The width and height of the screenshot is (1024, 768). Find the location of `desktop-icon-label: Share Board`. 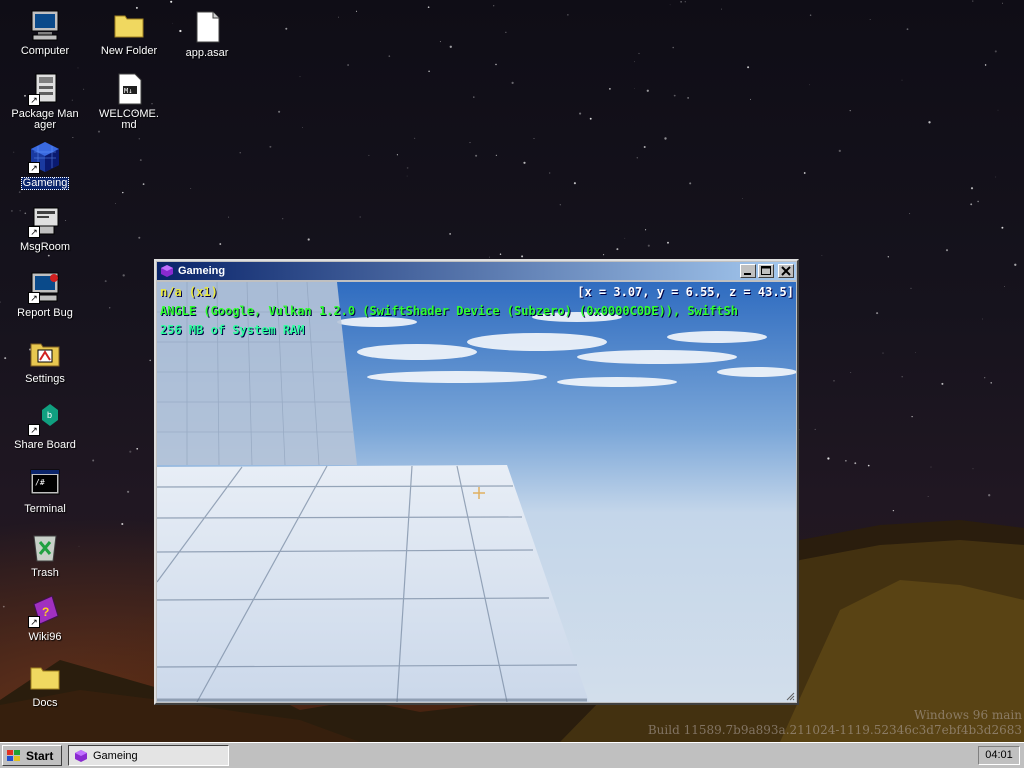

desktop-icon-label: Share Board is located at coordinates (45, 445).